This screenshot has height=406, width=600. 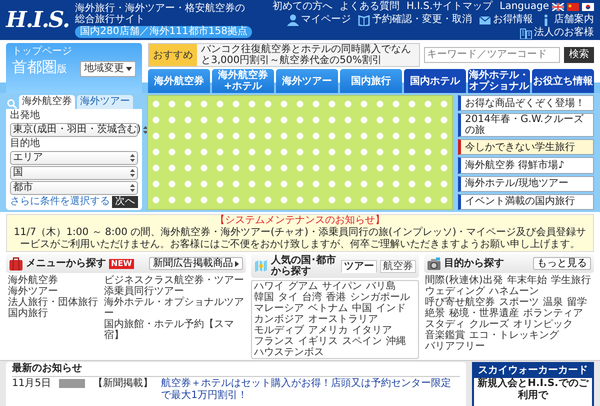 I want to click on purpose-link: 年末年始, so click(x=526, y=280).